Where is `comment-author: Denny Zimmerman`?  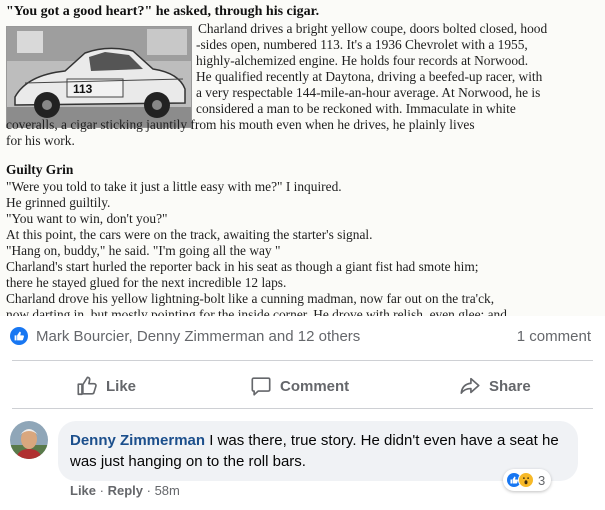
comment-author: Denny Zimmerman is located at coordinates (137, 440).